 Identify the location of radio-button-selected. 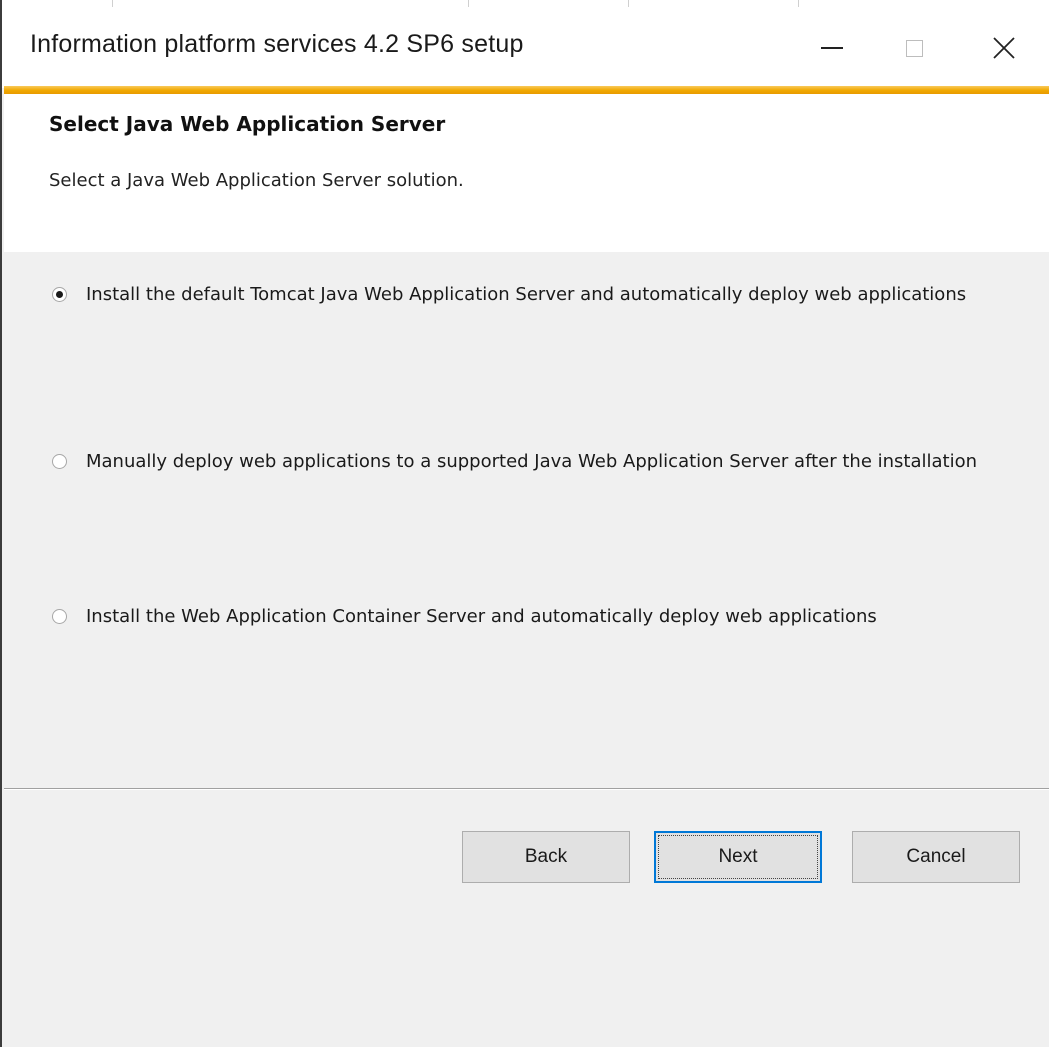
(59, 294).